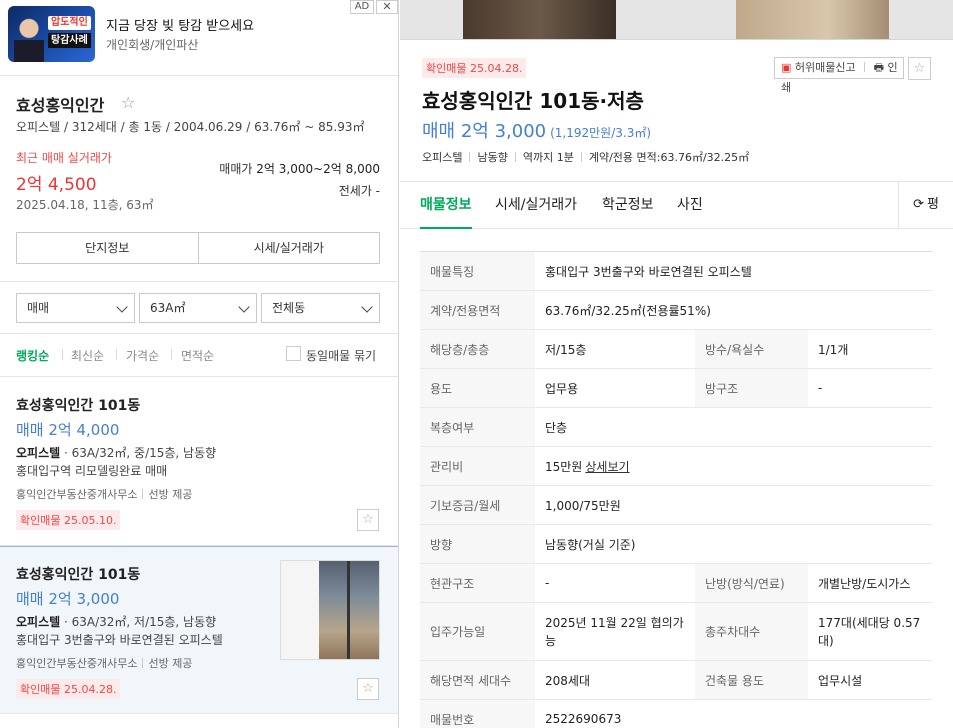 The width and height of the screenshot is (953, 728). I want to click on listing-spec: 오피스텔 · 63A/32㎡, 중/15층, 남동향, so click(116, 452).